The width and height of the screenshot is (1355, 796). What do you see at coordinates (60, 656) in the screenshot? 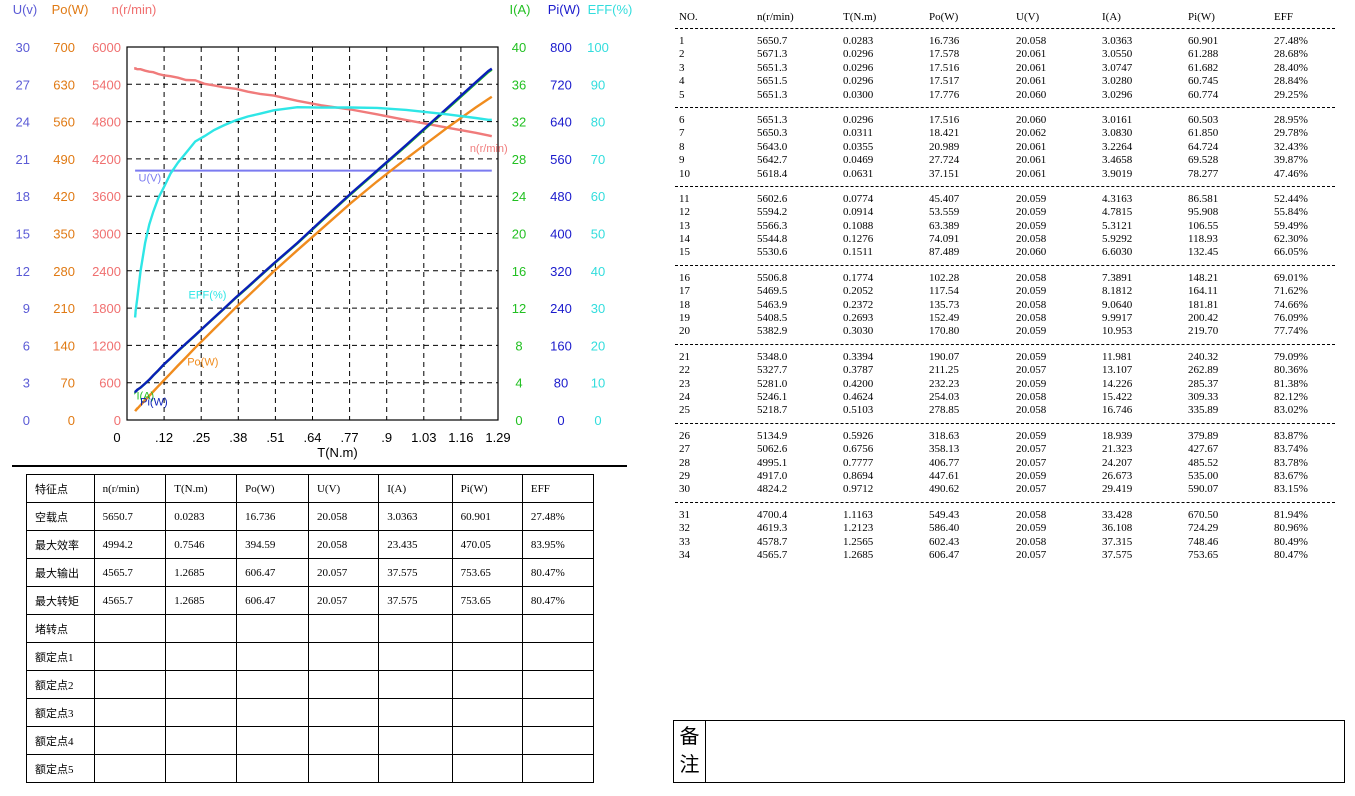
I see `feature-table-cell: 额定点1` at bounding box center [60, 656].